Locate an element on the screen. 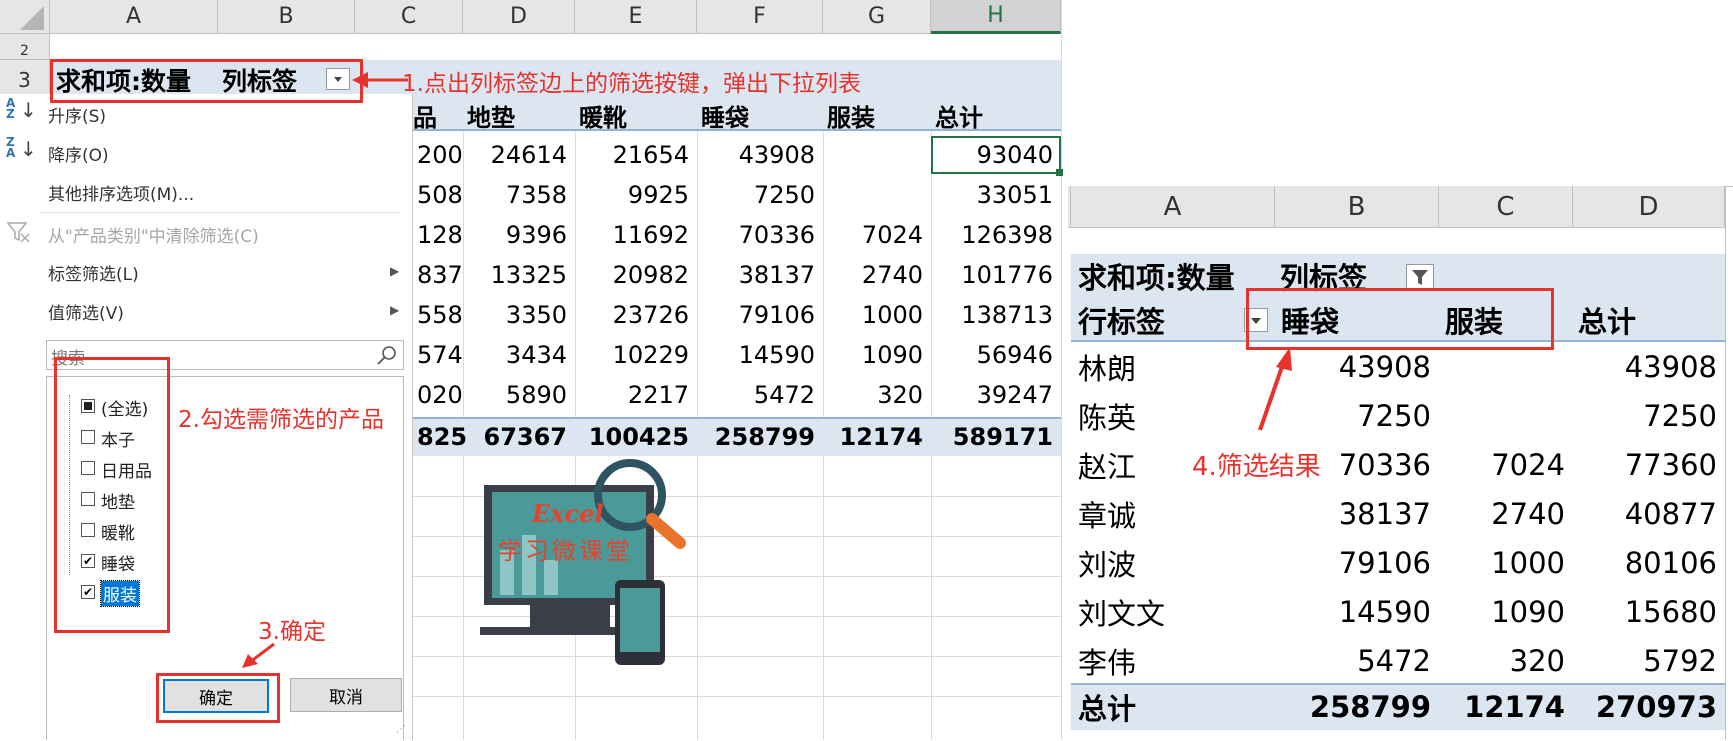  menu-value-filter: 值筛选(V) is located at coordinates (86, 311).